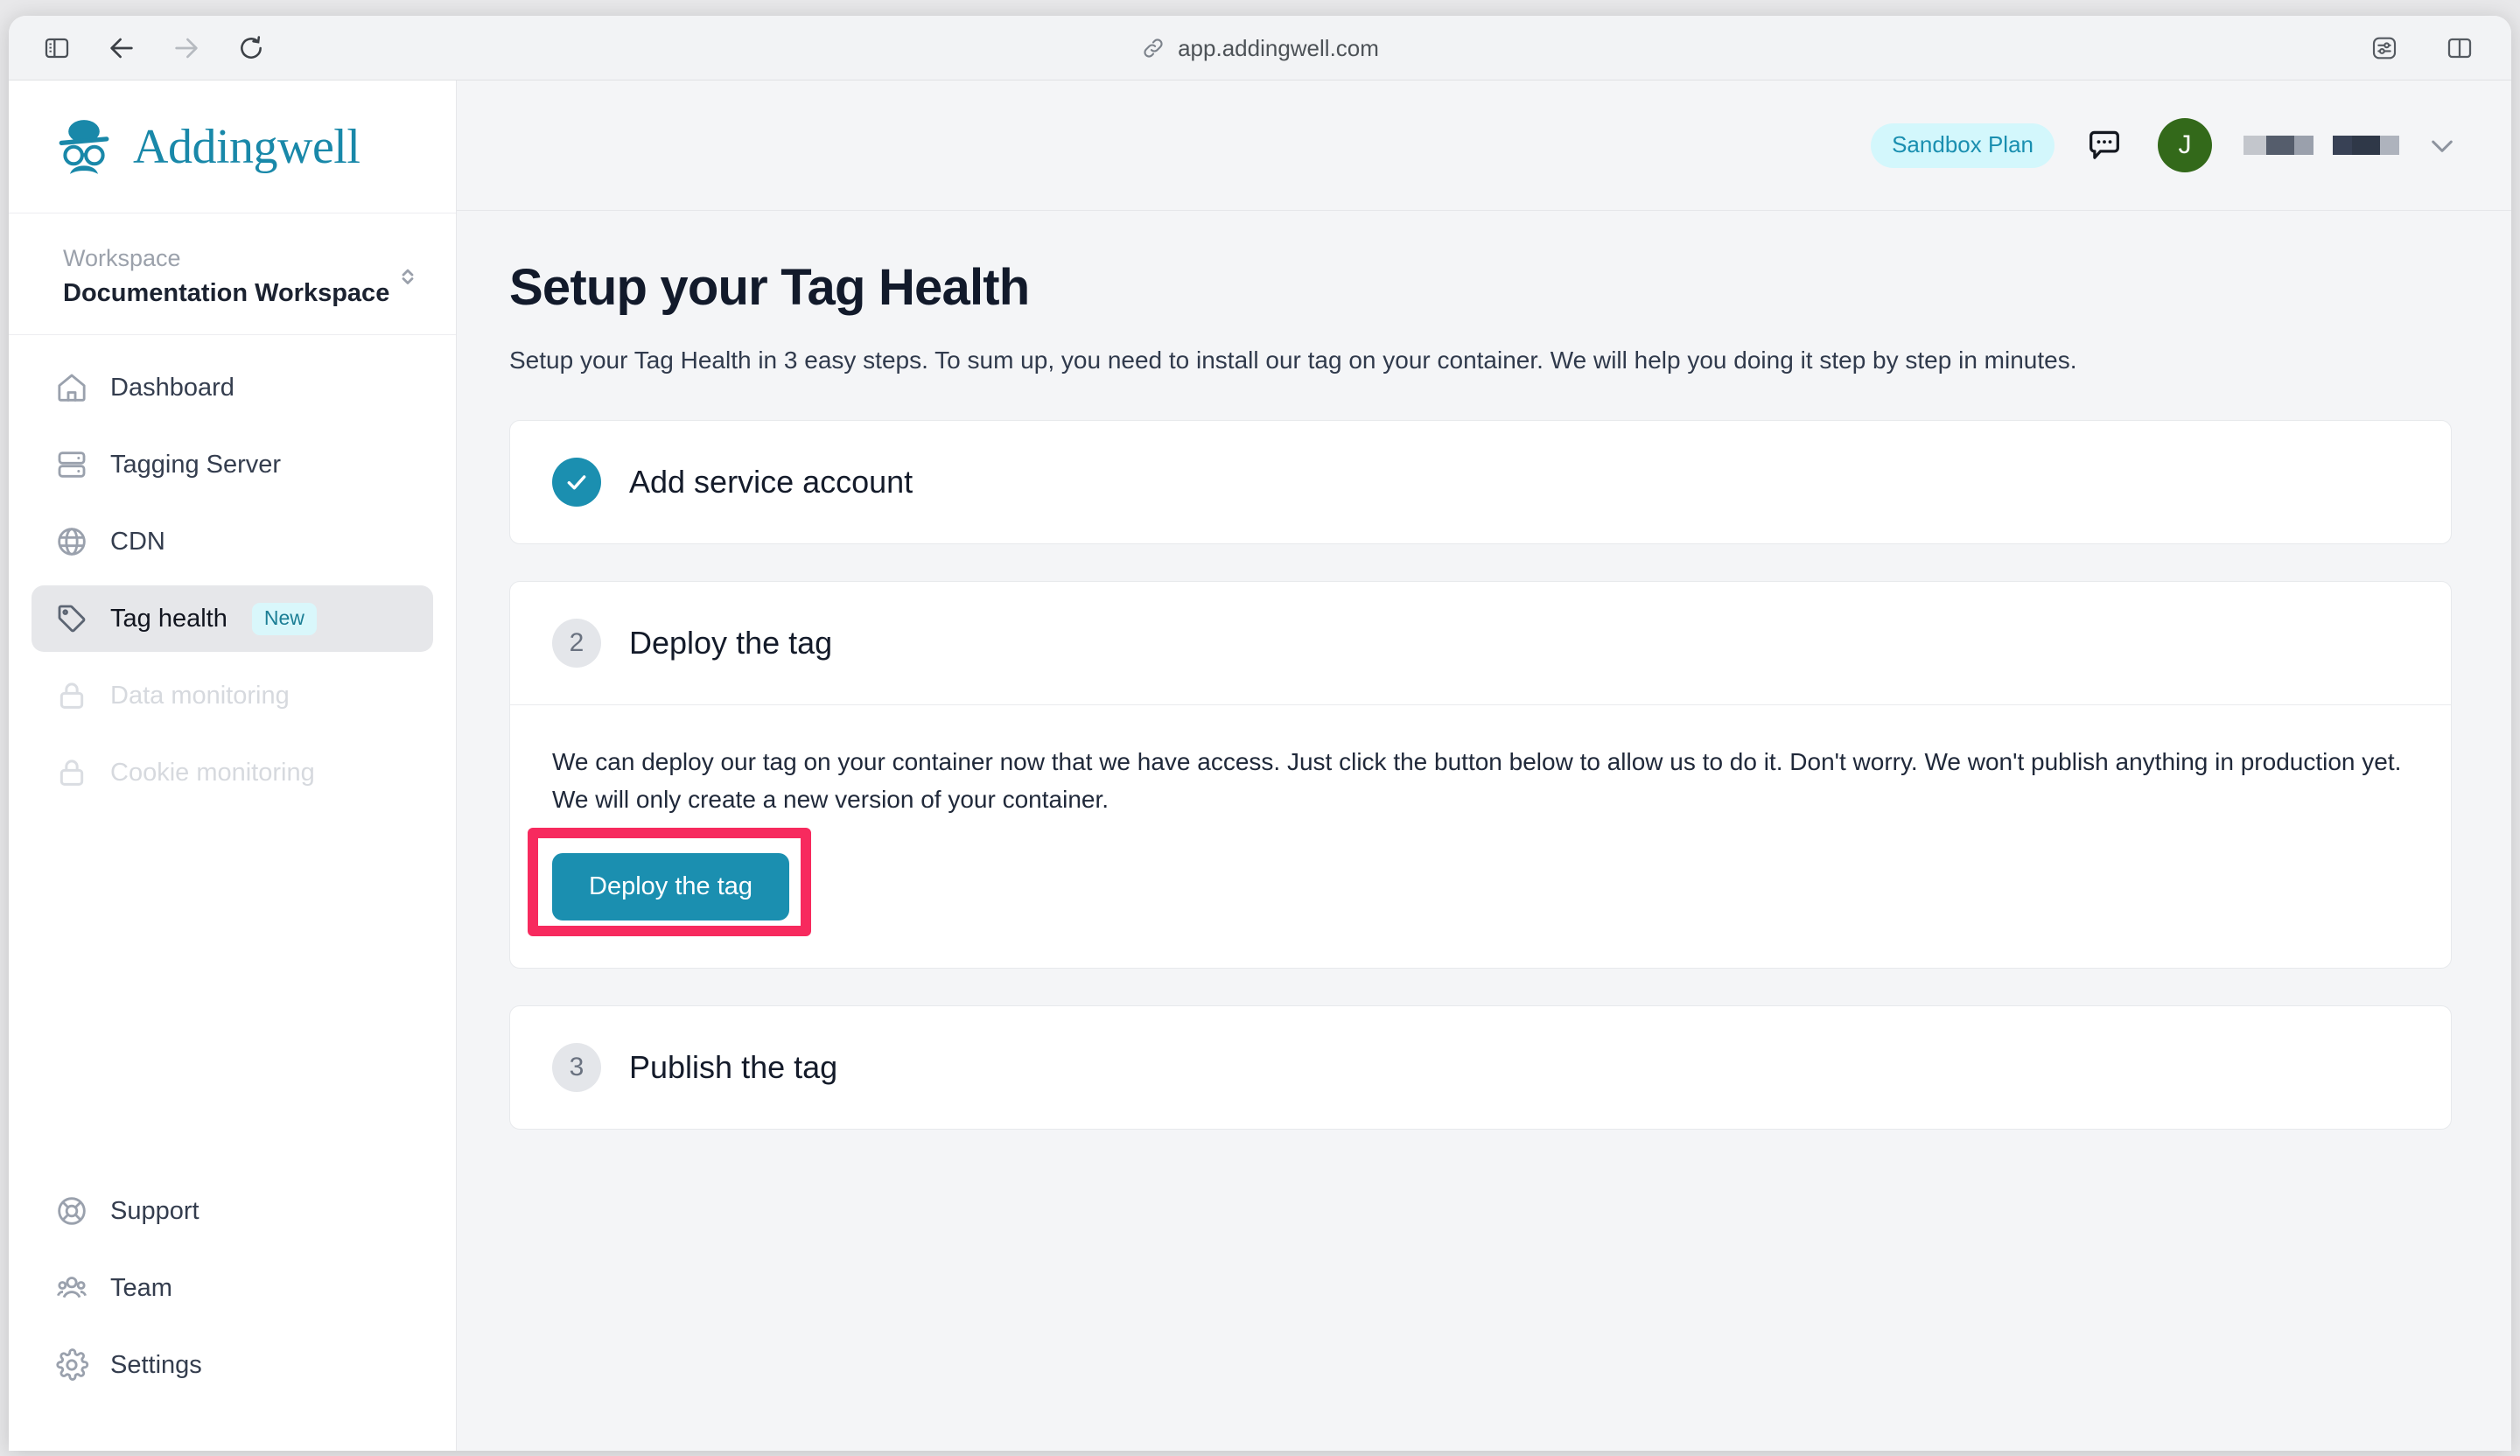 This screenshot has width=2520, height=1456. Describe the element at coordinates (232, 1211) in the screenshot. I see `sidebar-item-support: Support` at that location.